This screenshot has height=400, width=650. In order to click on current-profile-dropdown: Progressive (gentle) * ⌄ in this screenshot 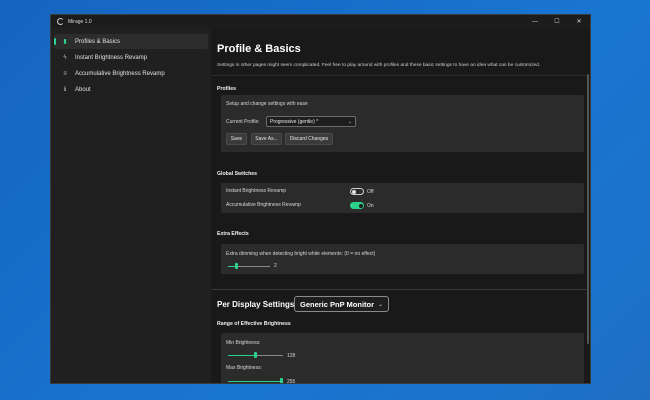, I will do `click(311, 121)`.